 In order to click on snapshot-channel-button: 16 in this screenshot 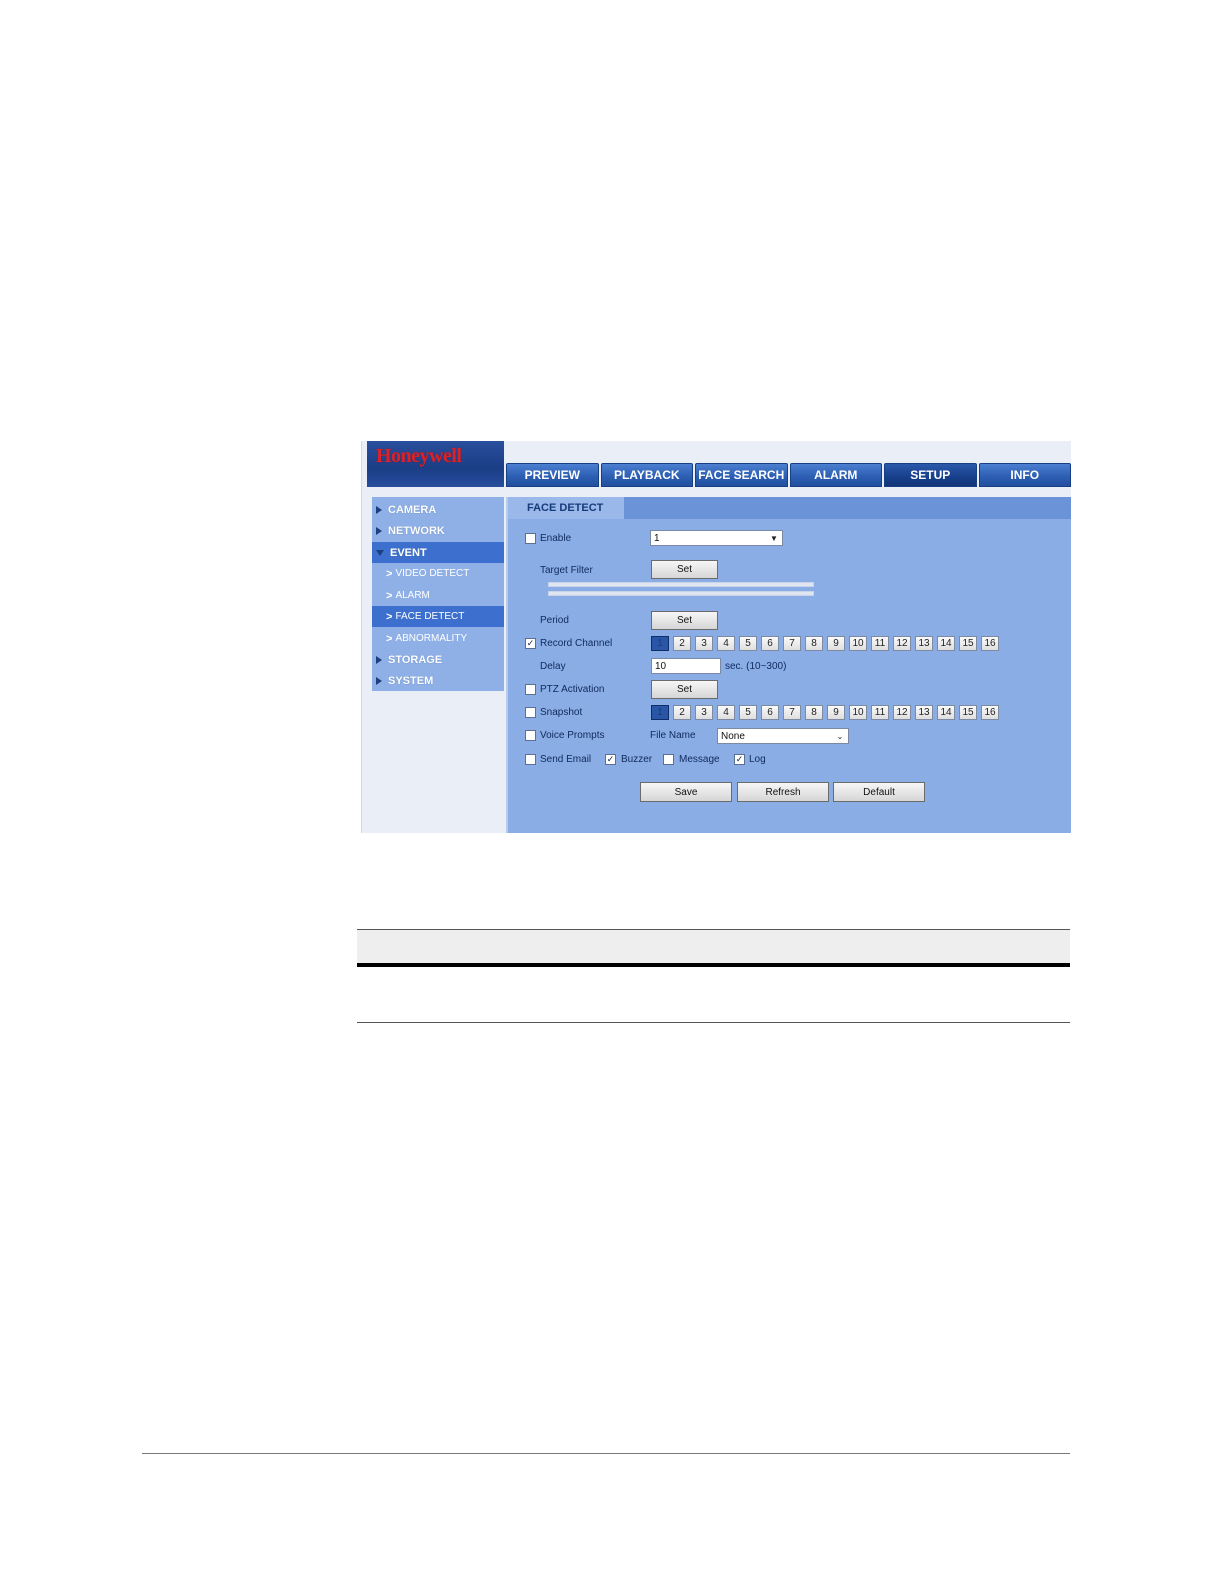, I will do `click(990, 712)`.